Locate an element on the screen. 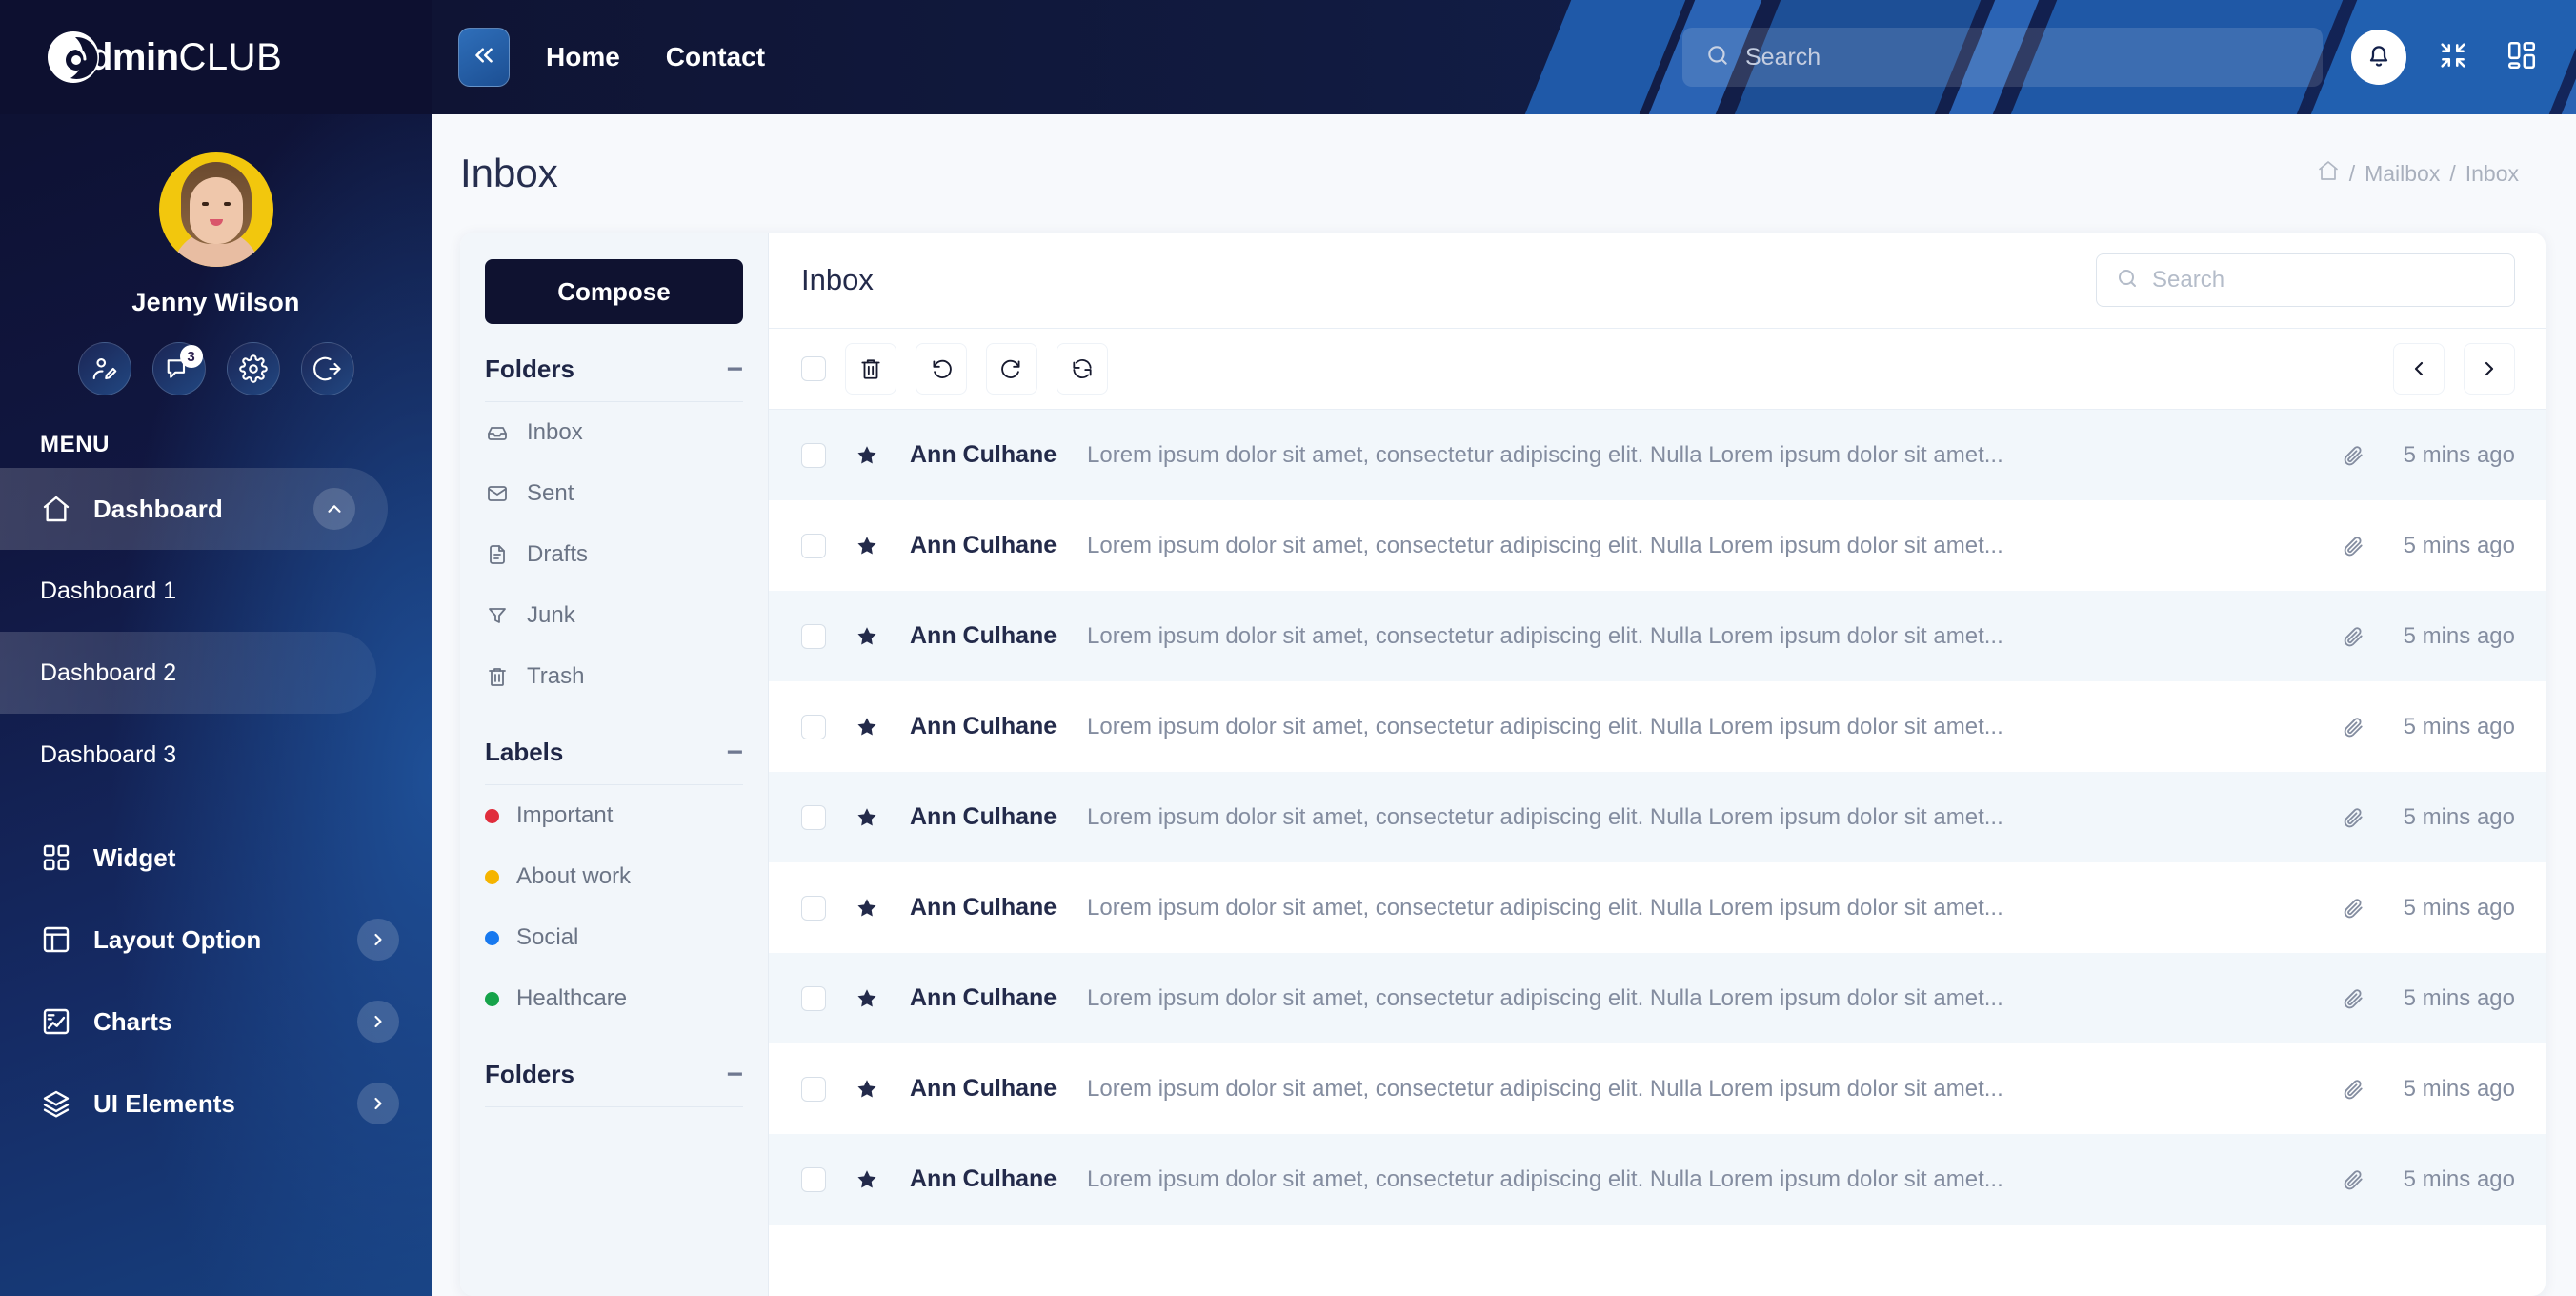 Image resolution: width=2576 pixels, height=1296 pixels. compose-button: Compose is located at coordinates (614, 291).